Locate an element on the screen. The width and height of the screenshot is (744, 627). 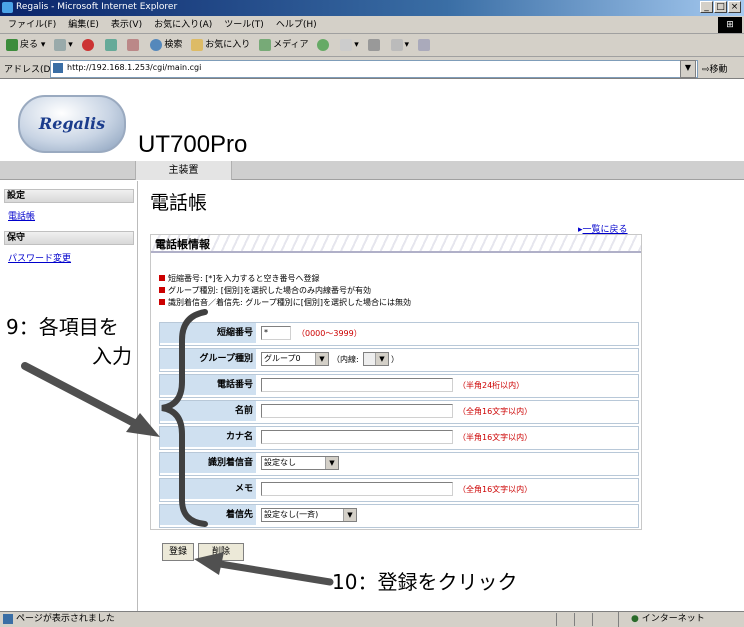
annotation-step9-line2: 入力 is located at coordinates (112, 356).